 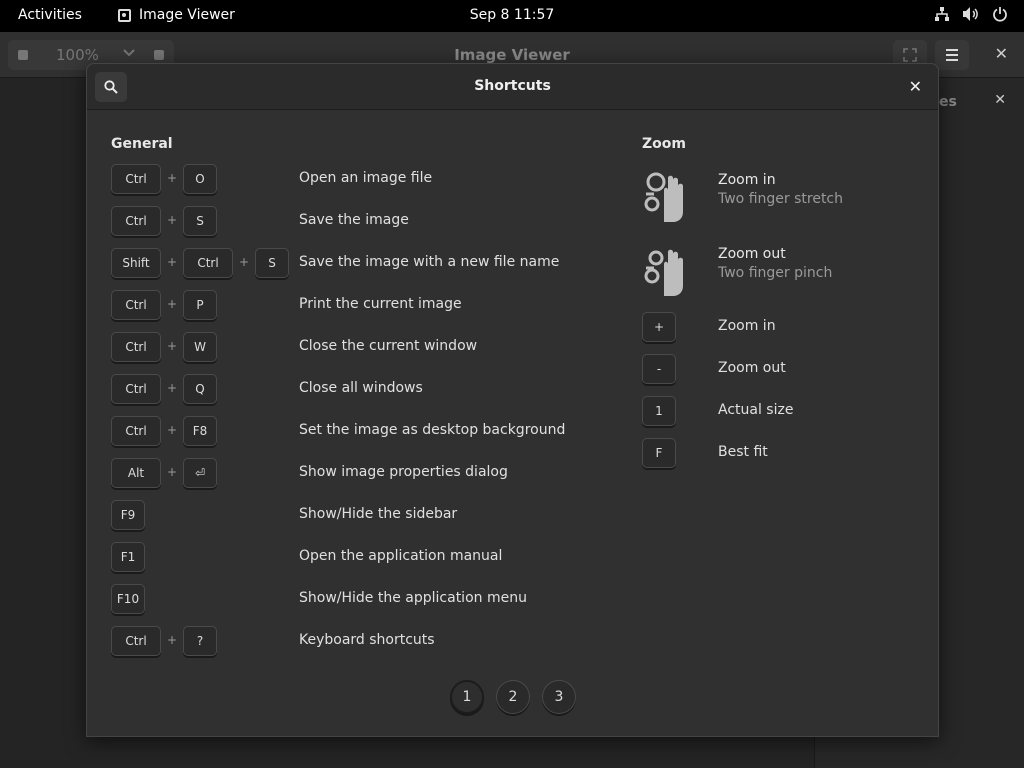 I want to click on shortcut-description: Zoom out, so click(x=752, y=368).